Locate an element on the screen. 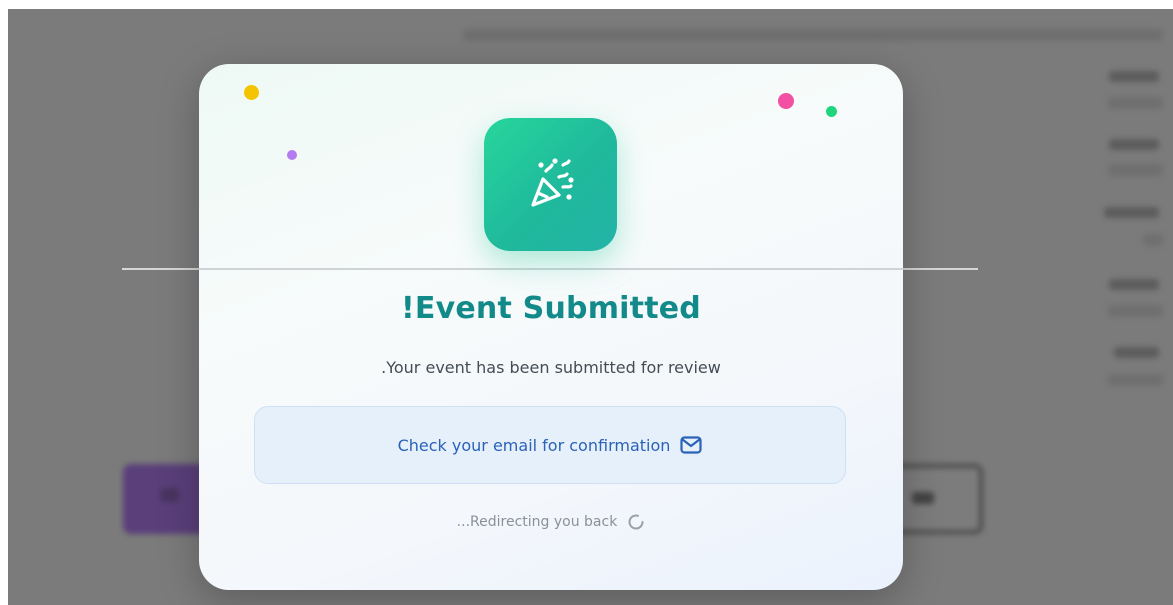 The height and width of the screenshot is (605, 1173). email-confirmation-notice: Check your email for confirmation is located at coordinates (550, 445).